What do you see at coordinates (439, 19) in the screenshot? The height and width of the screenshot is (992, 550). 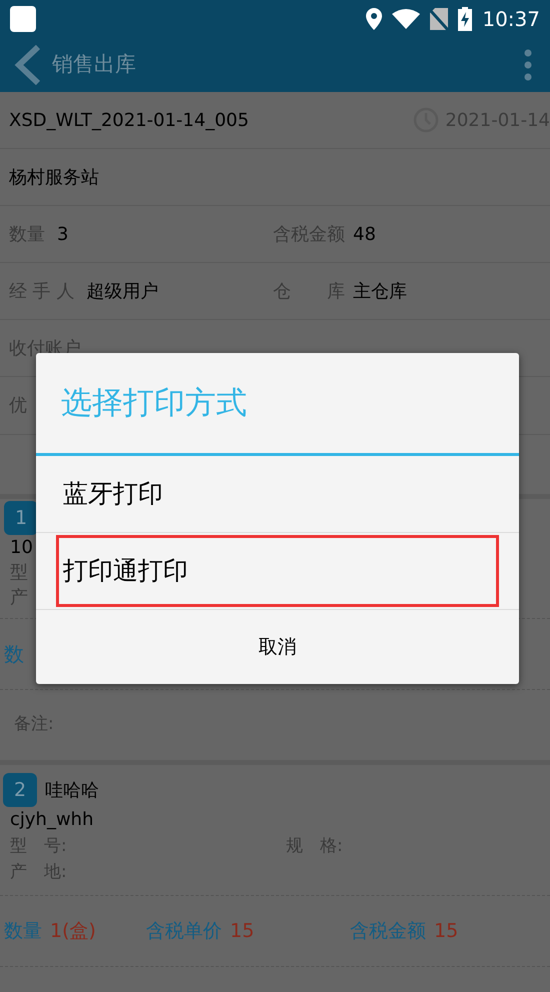 I see `no-sim-icon` at bounding box center [439, 19].